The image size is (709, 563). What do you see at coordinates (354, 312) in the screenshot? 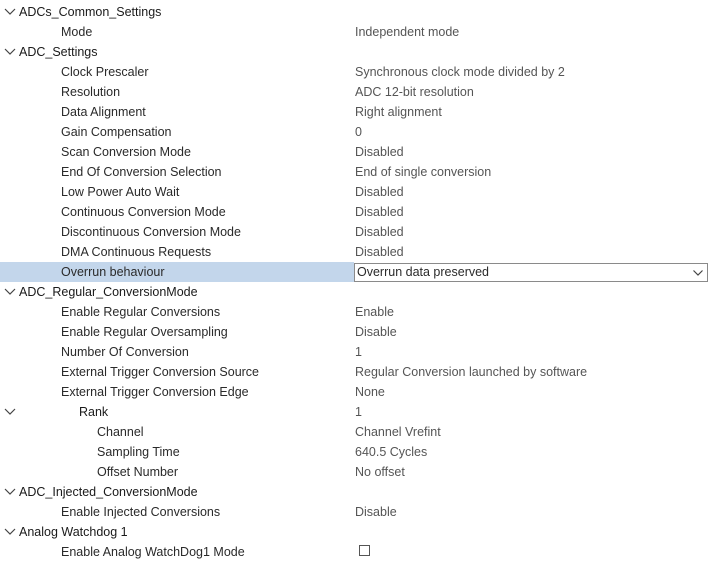
I see `property-row-enable-regular-conversions: Enable Regular Conversions Enable` at bounding box center [354, 312].